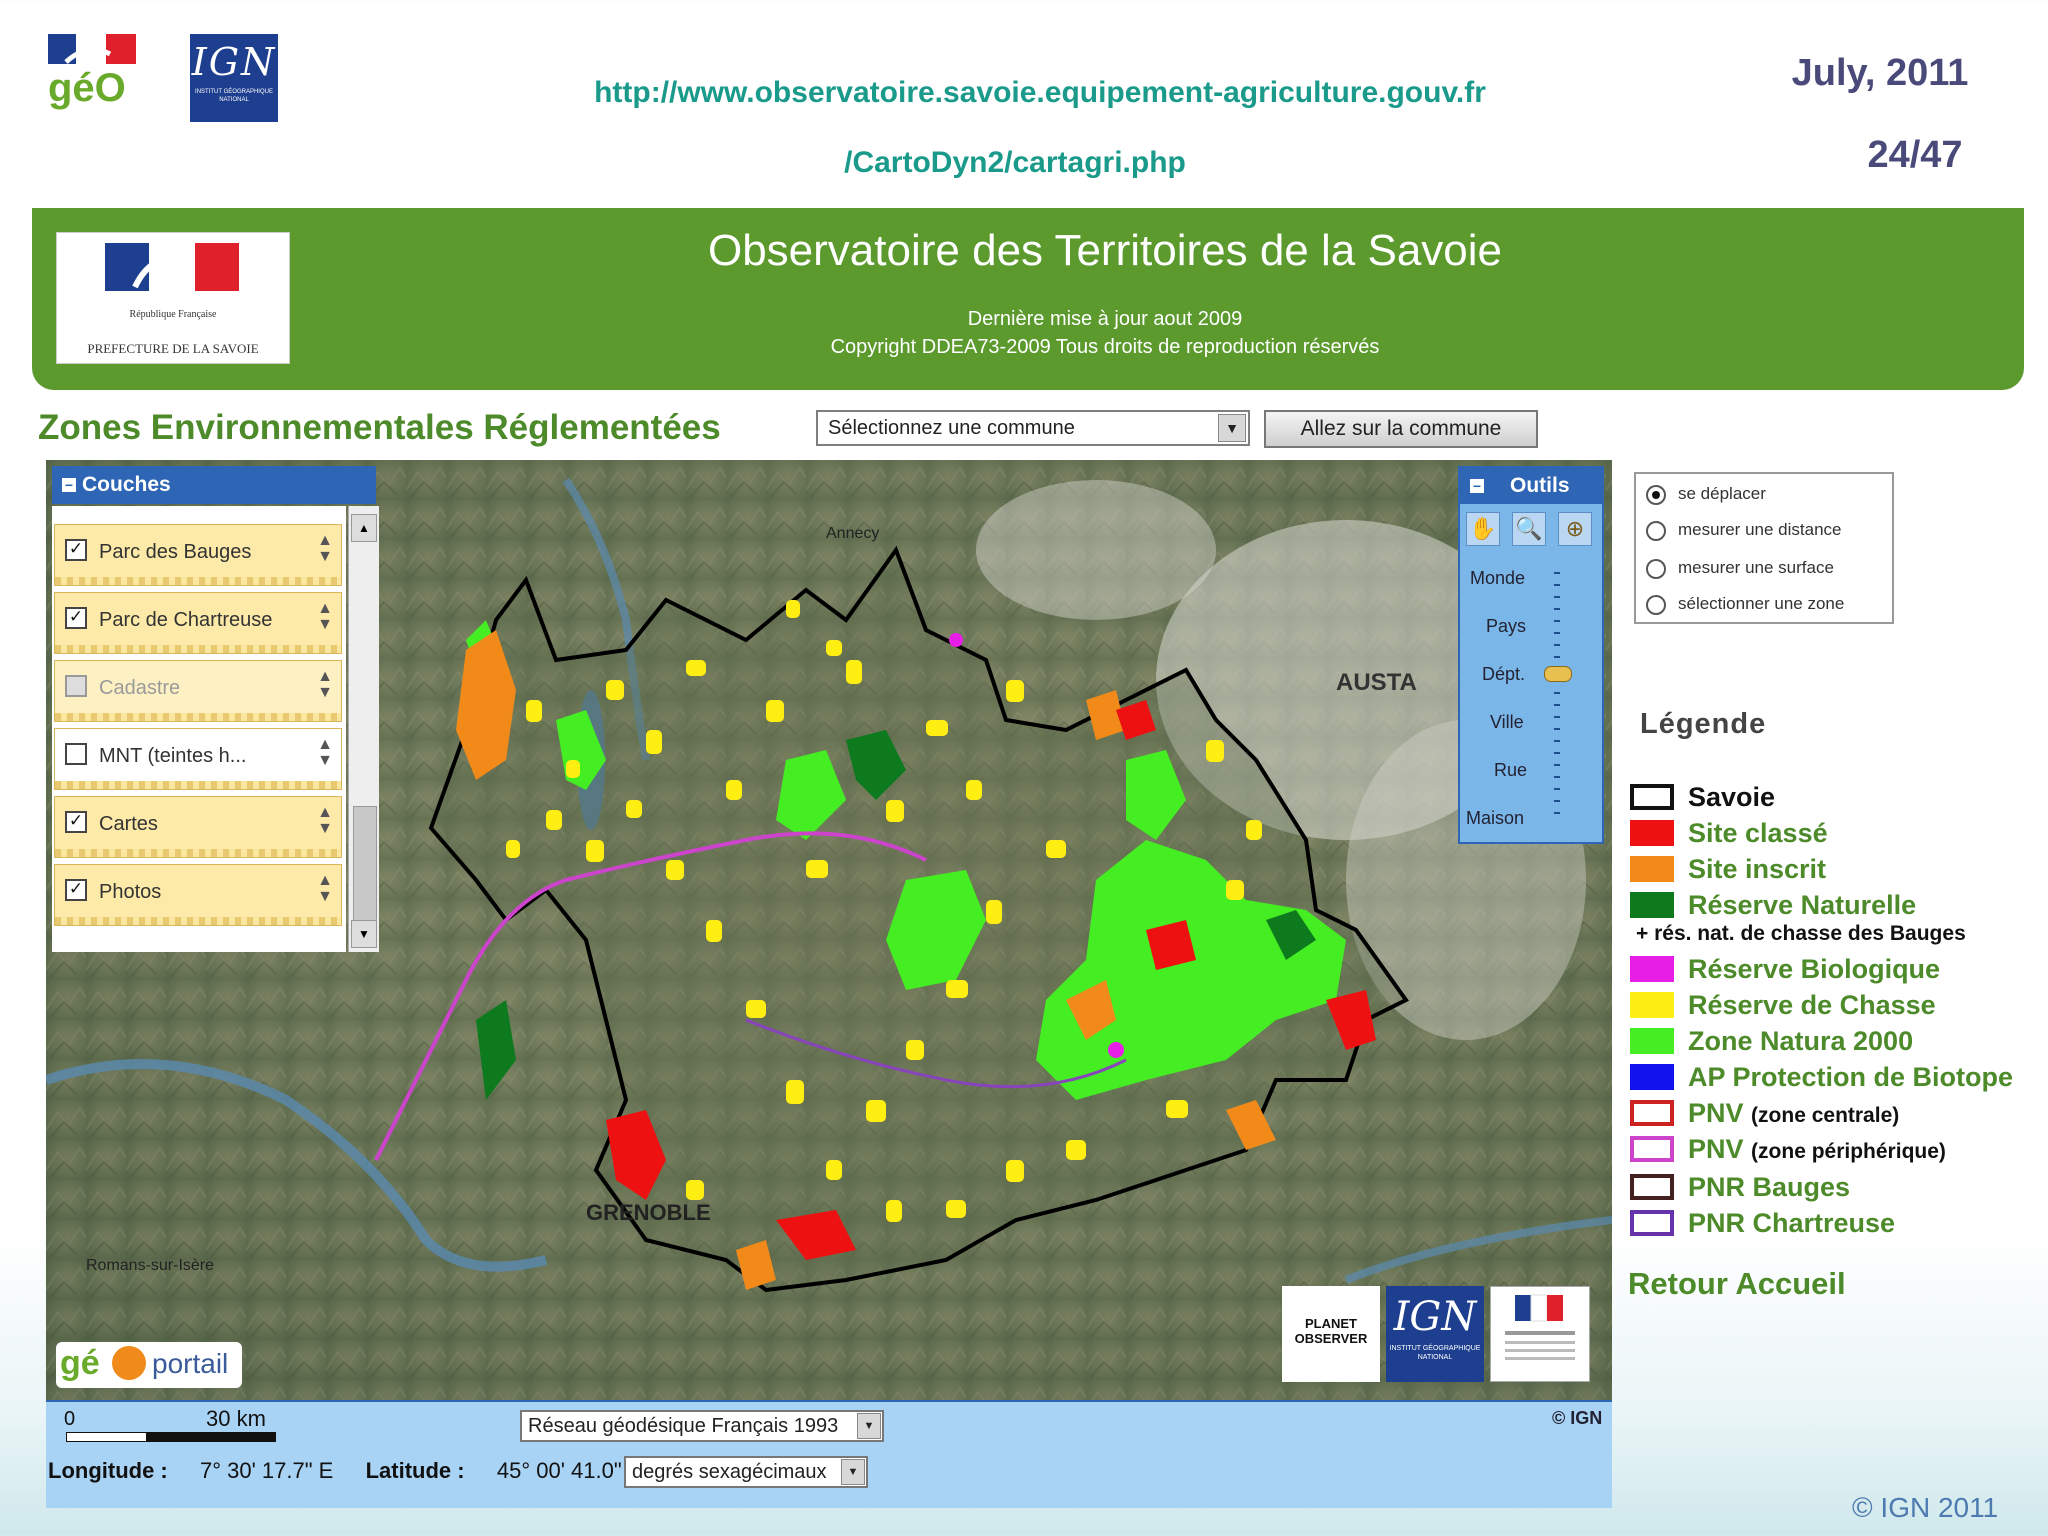  I want to click on scrollbar-thumb, so click(365, 872).